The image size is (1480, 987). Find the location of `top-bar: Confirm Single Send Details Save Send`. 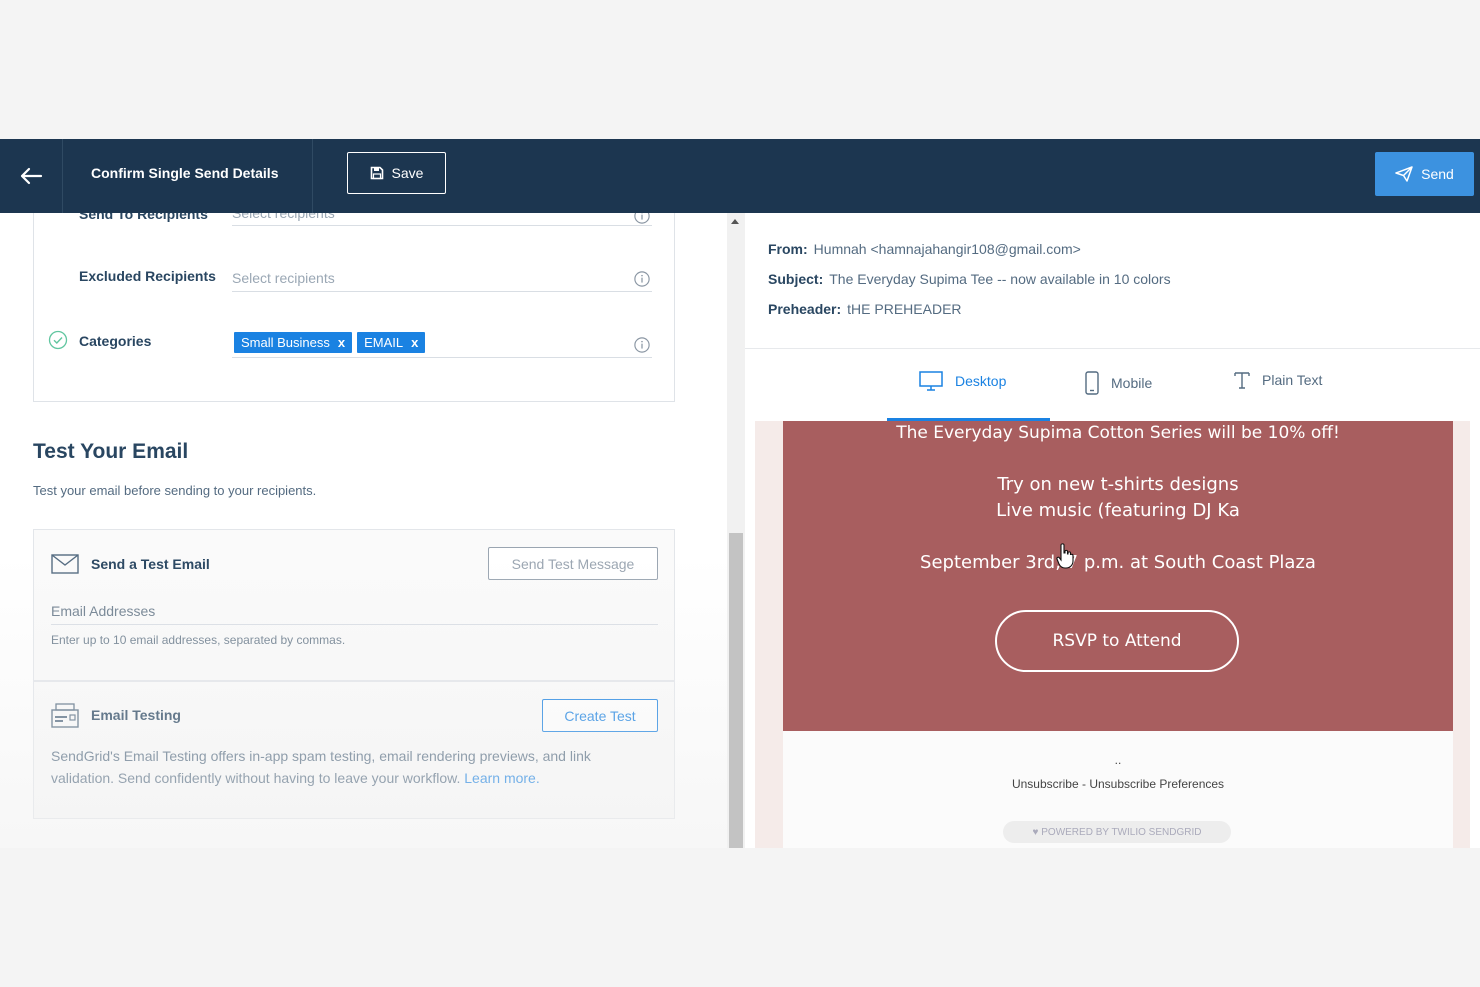

top-bar: Confirm Single Send Details Save Send is located at coordinates (740, 176).